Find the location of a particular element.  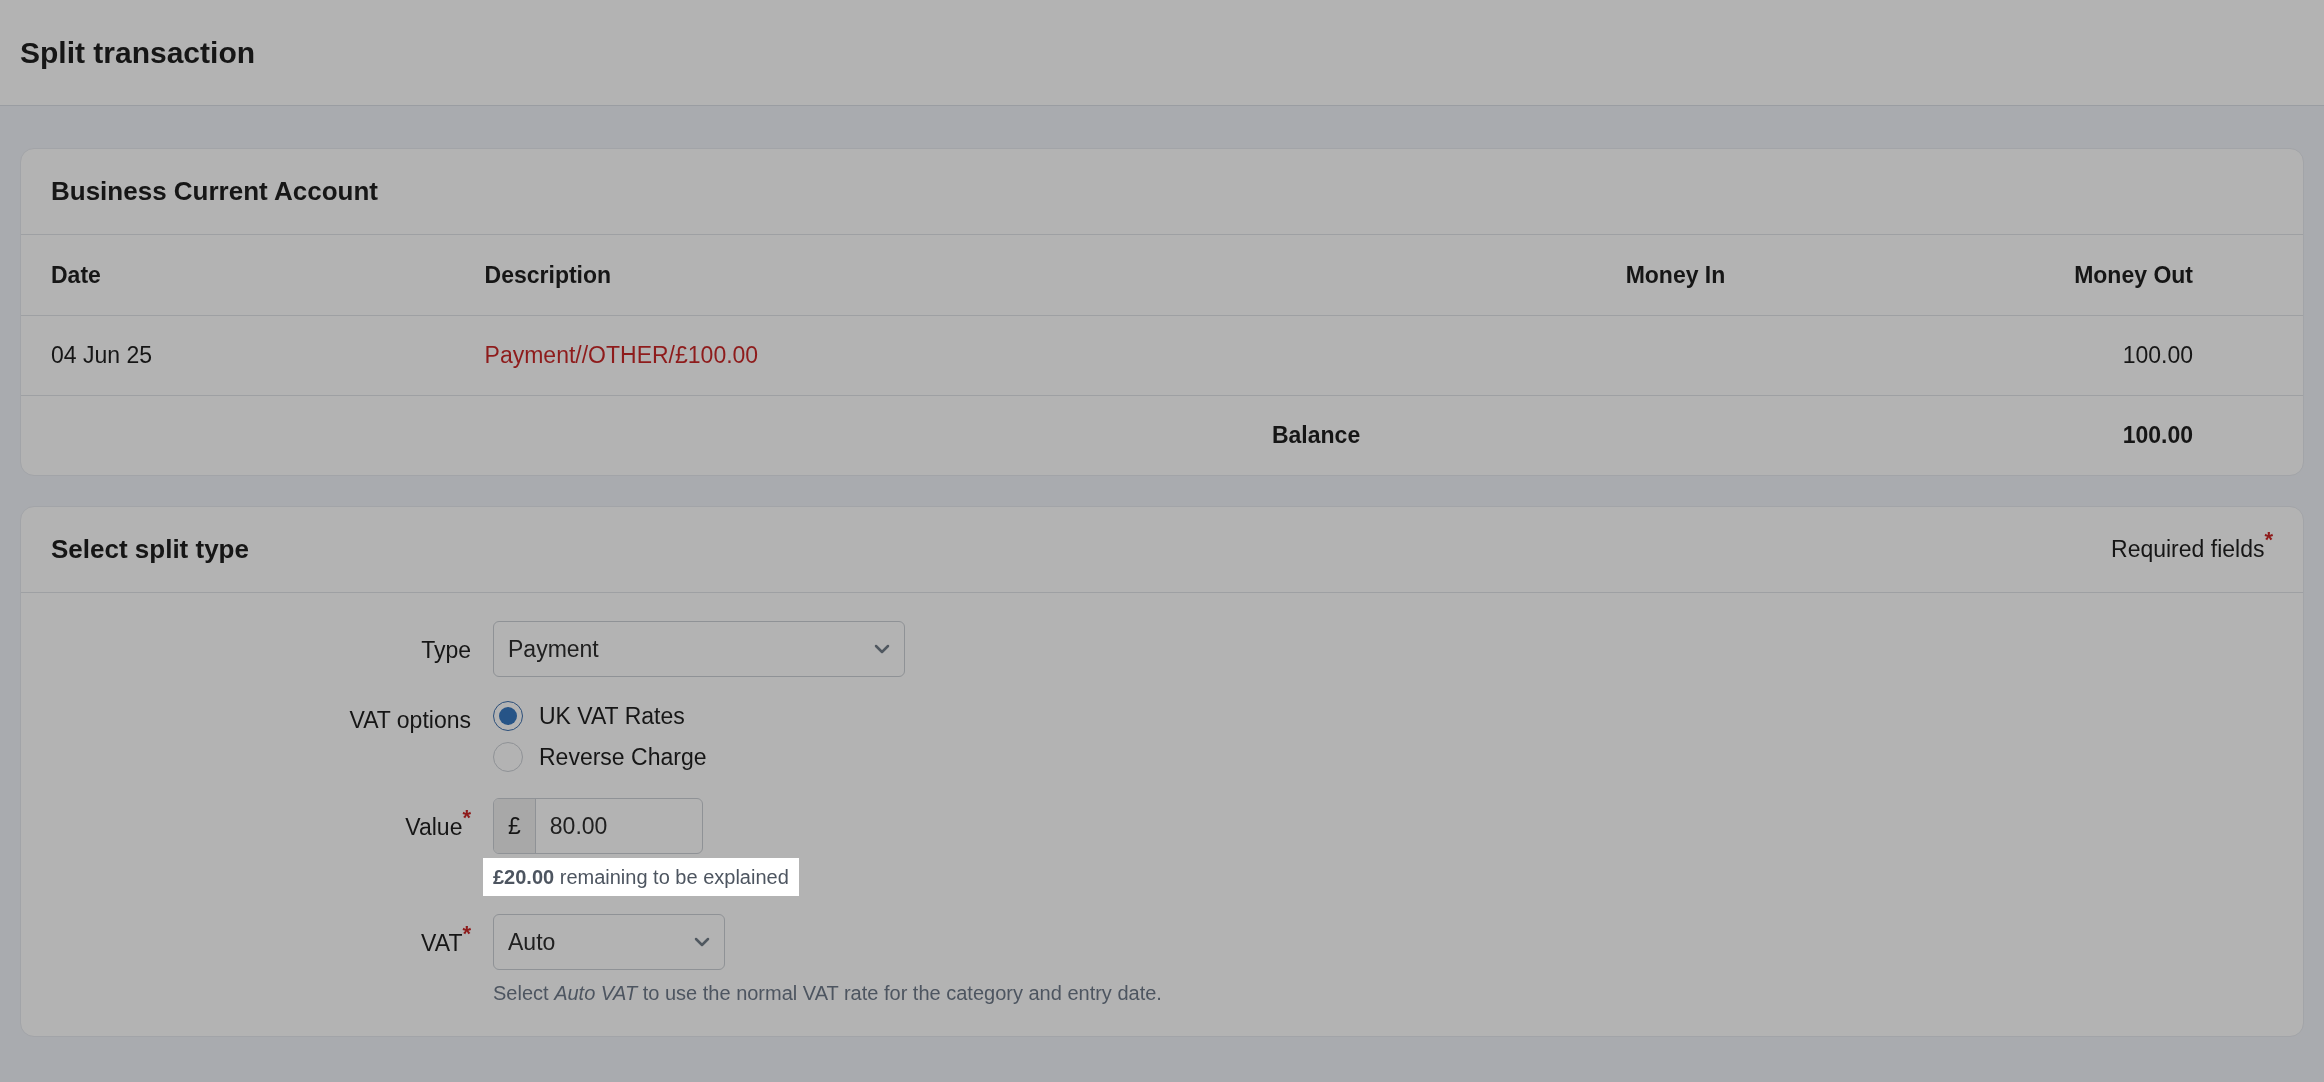

radio-label: UK VAT Rates is located at coordinates (612, 716).